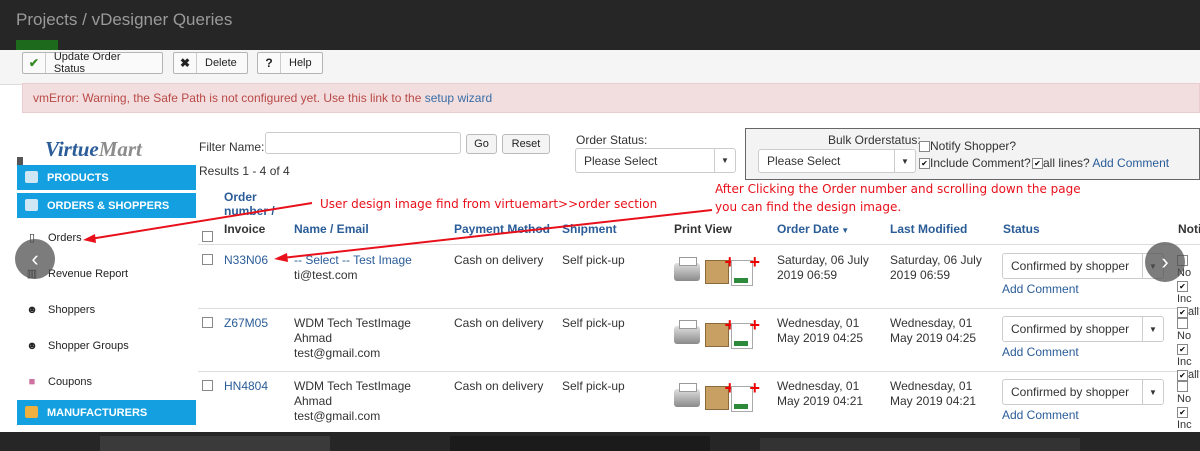 This screenshot has height=451, width=1200. I want to click on next-image-button: ›, so click(1165, 262).